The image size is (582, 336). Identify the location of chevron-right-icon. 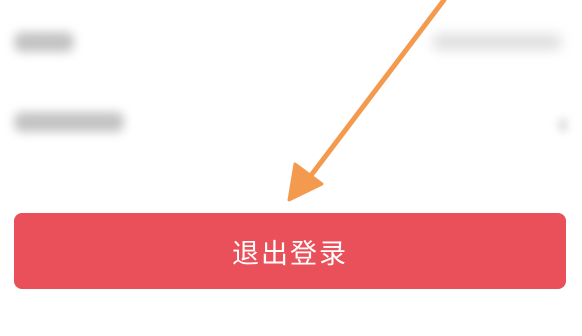
(563, 125).